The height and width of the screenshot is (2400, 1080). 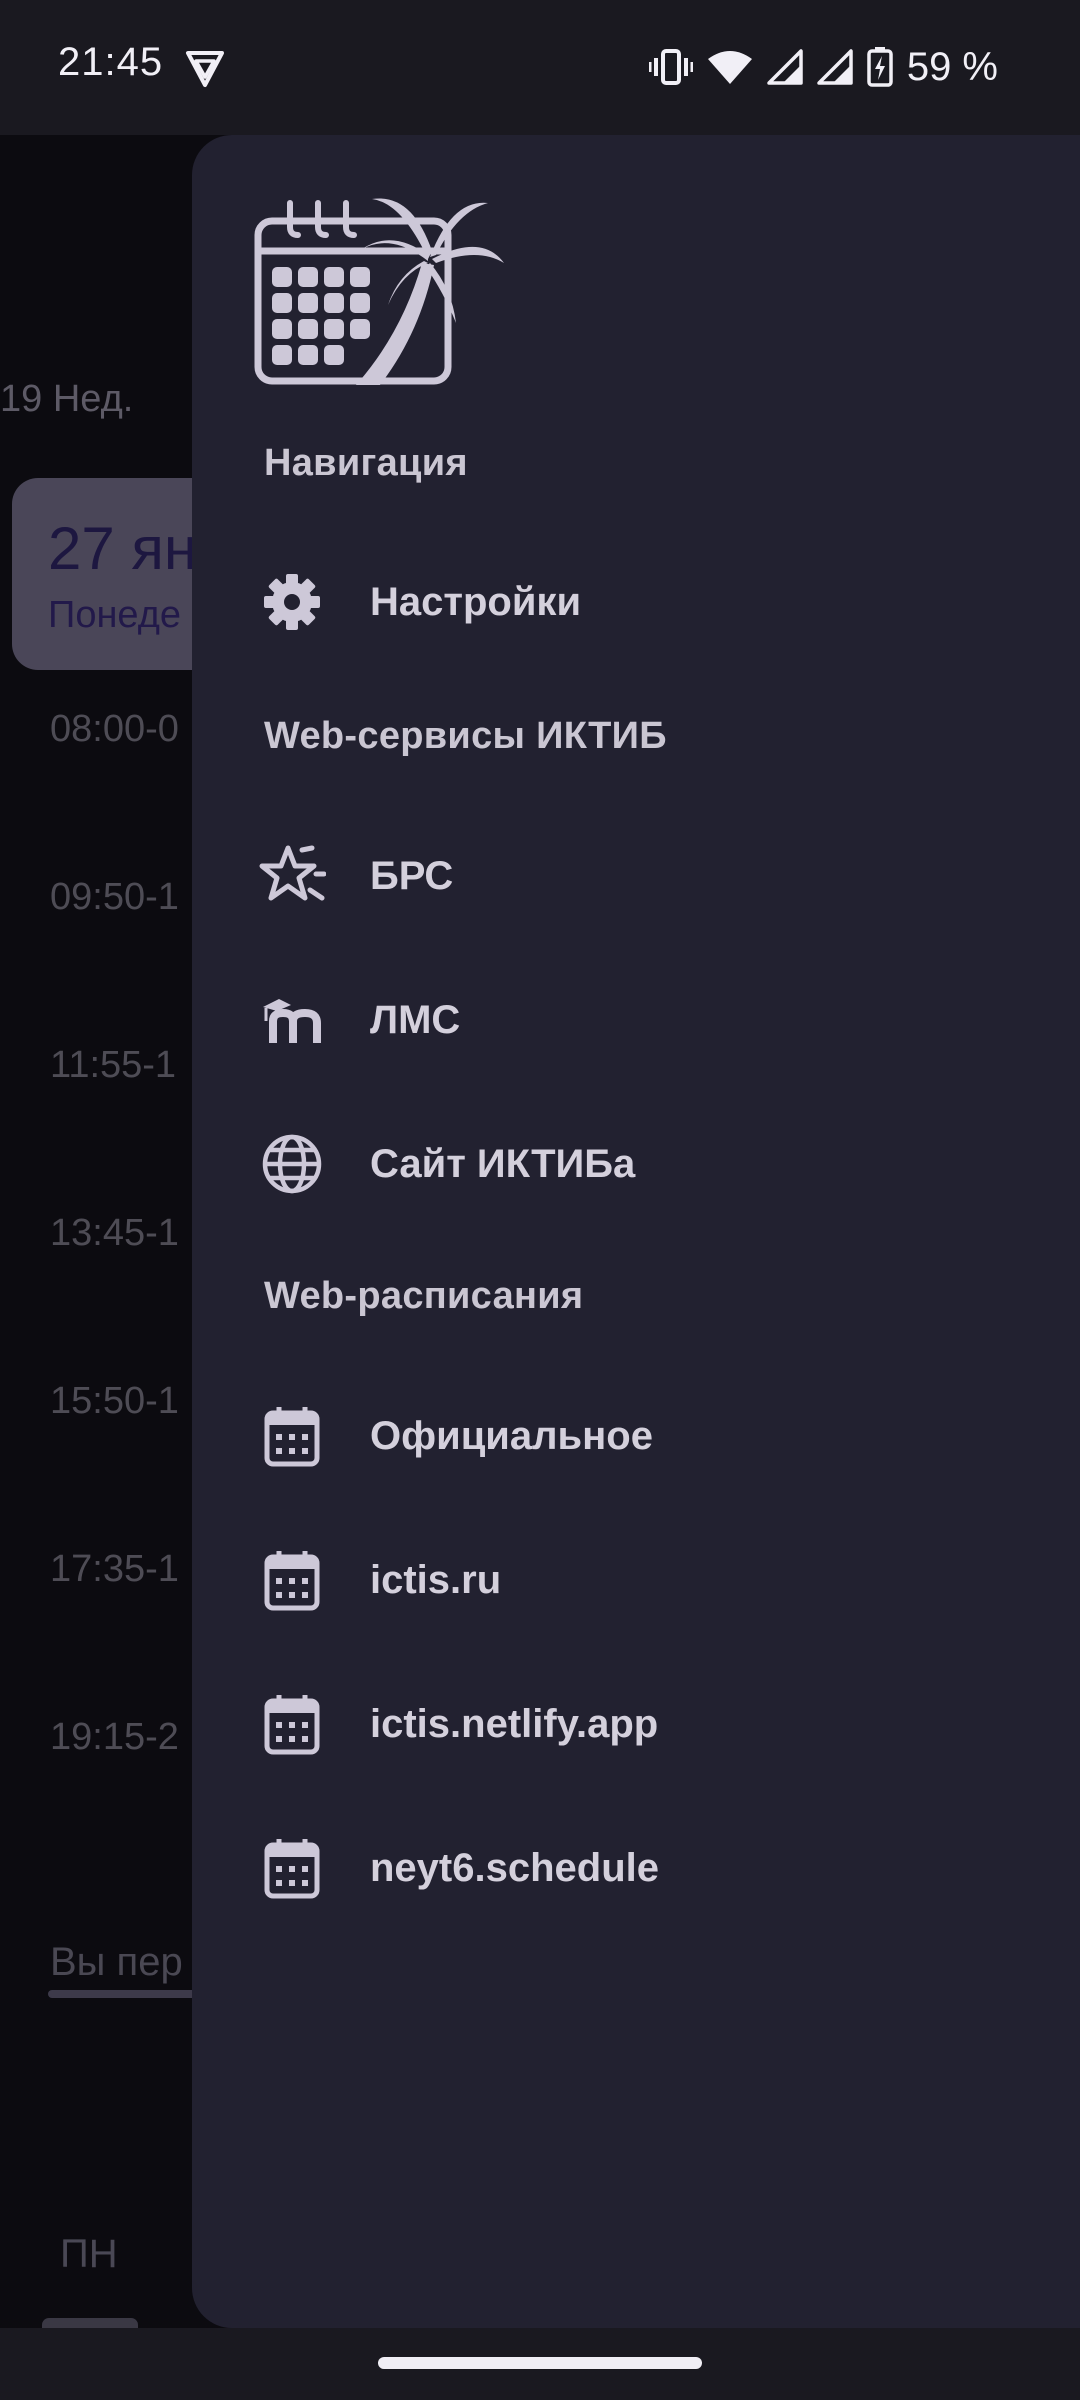 I want to click on wifi-icon, so click(x=730, y=67).